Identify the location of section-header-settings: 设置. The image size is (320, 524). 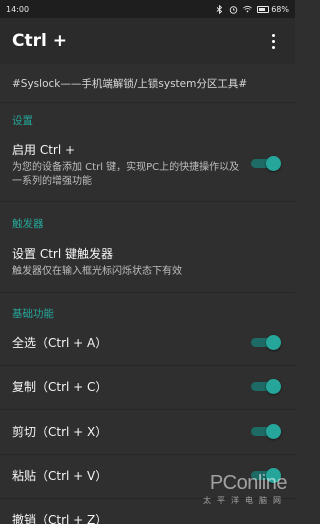
(22, 121).